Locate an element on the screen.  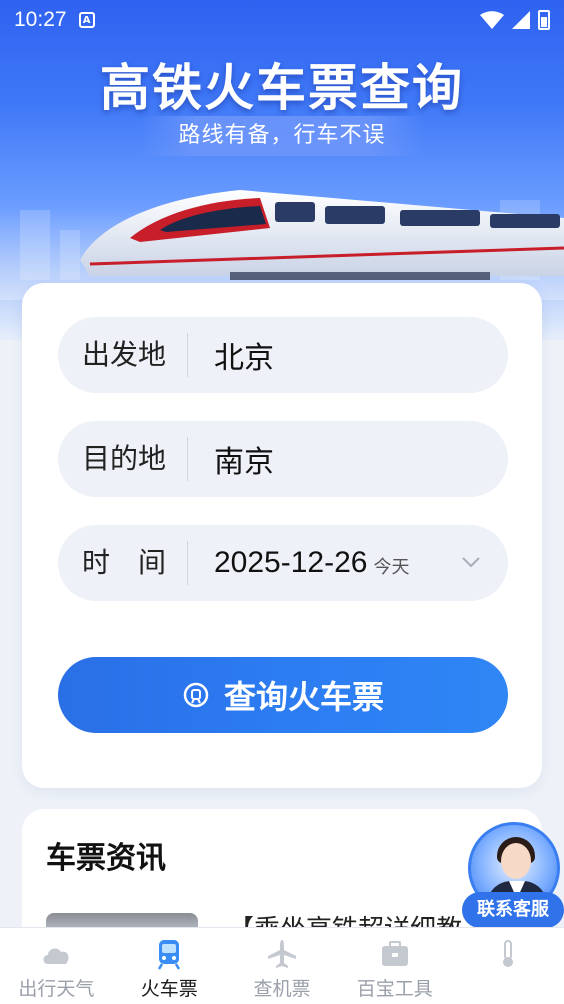
high-speed-train-illustration is located at coordinates (322, 235).